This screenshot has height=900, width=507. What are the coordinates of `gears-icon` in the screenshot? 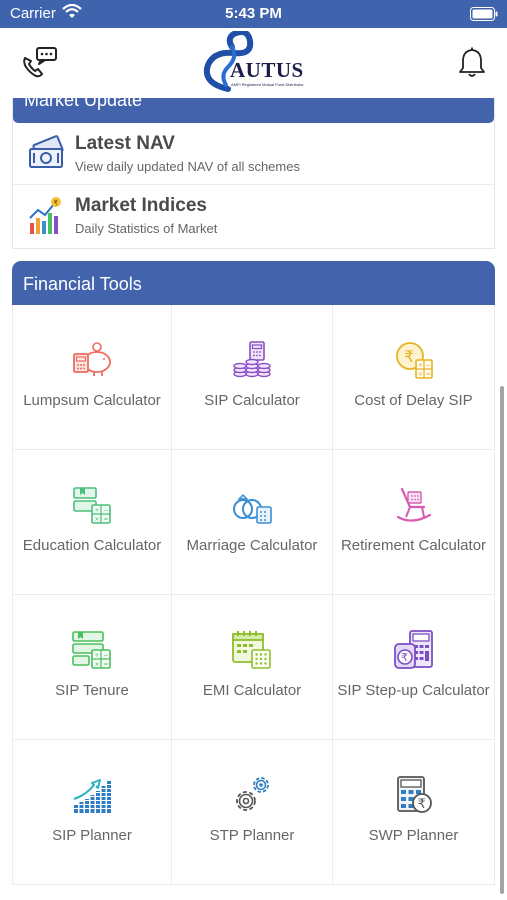 It's located at (252, 795).